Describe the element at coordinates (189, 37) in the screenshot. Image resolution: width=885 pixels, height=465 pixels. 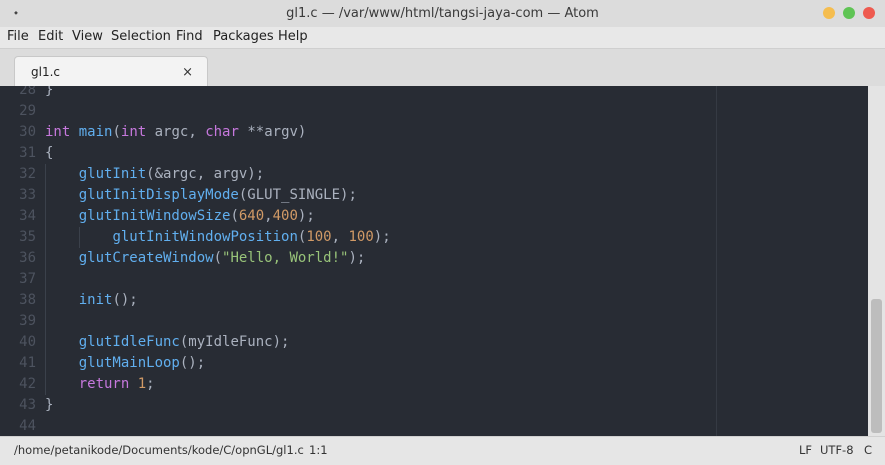
I see `menu-find: Find` at that location.